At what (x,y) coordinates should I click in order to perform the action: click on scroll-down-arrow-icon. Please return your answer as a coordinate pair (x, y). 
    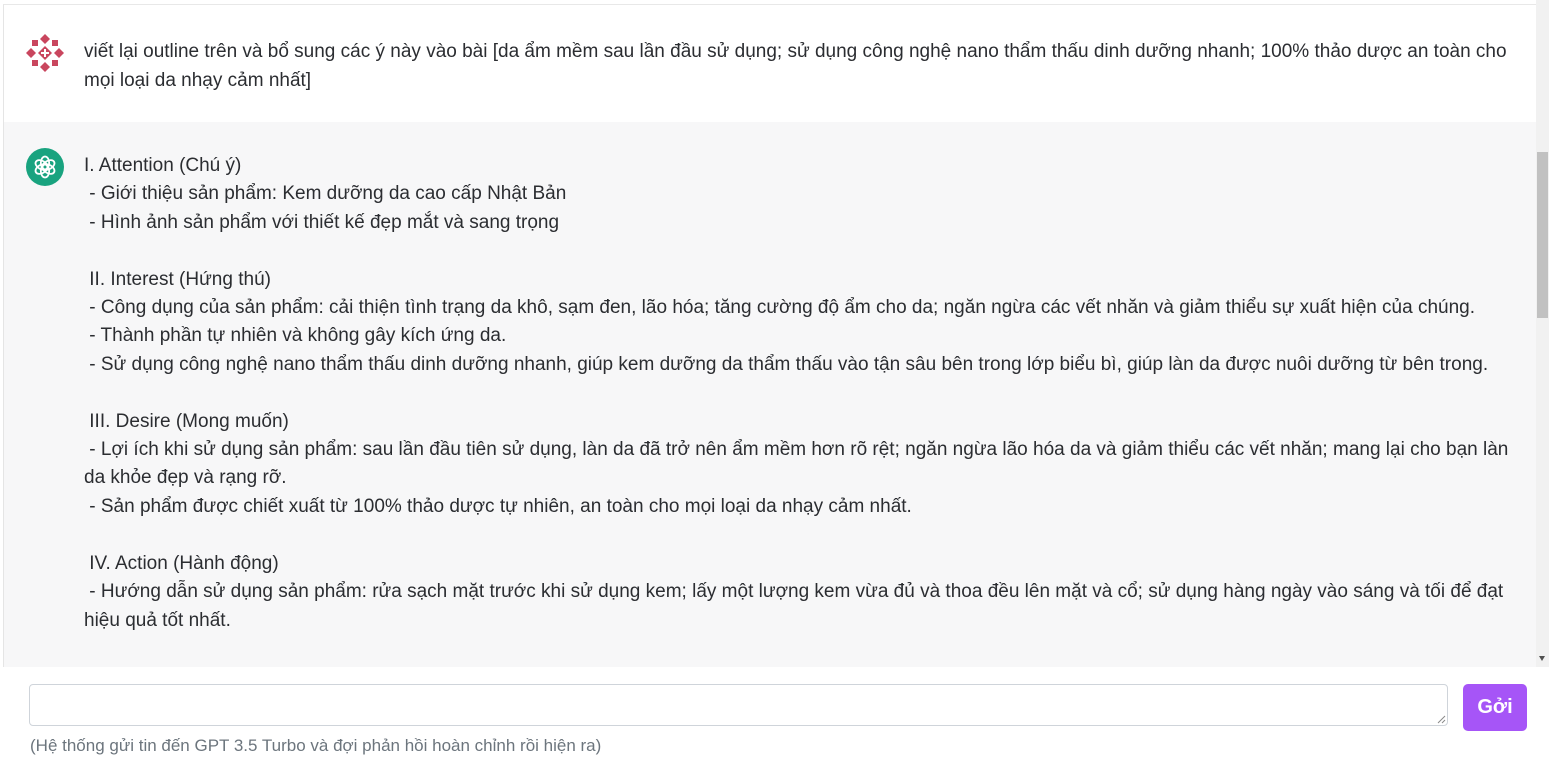
    Looking at the image, I should click on (1542, 658).